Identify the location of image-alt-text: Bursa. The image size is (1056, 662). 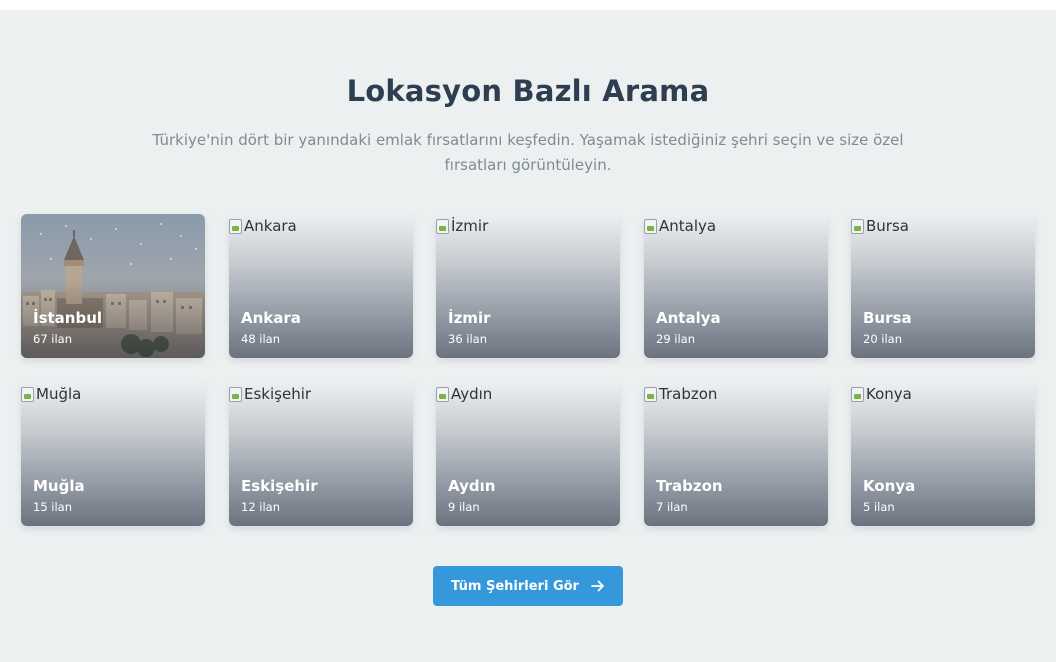
(880, 226).